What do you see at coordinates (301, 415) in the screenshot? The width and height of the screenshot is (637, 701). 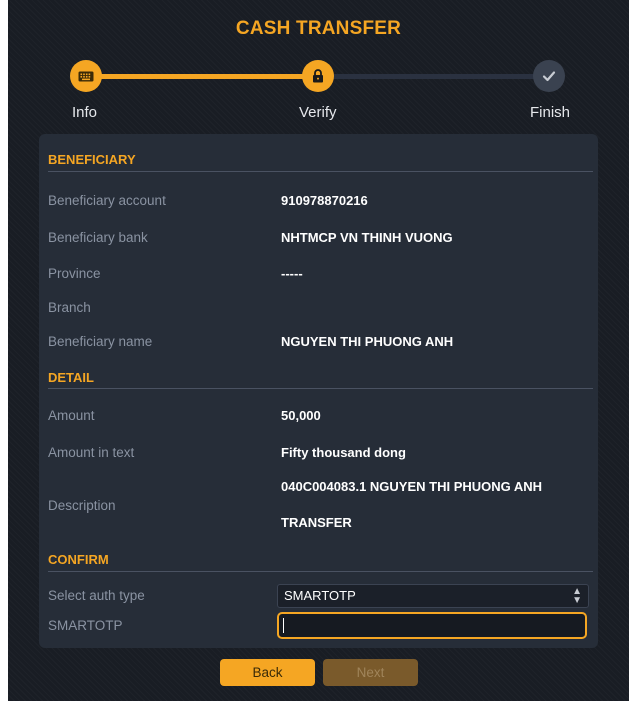 I see `amount-value: 50,000` at bounding box center [301, 415].